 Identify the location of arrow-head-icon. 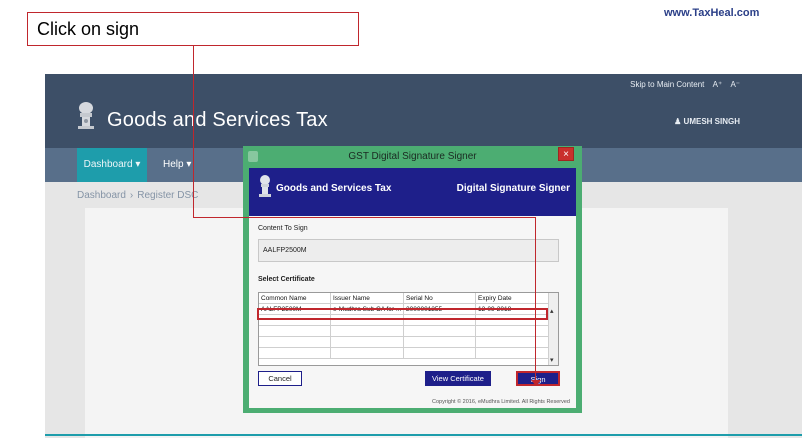
(536, 383).